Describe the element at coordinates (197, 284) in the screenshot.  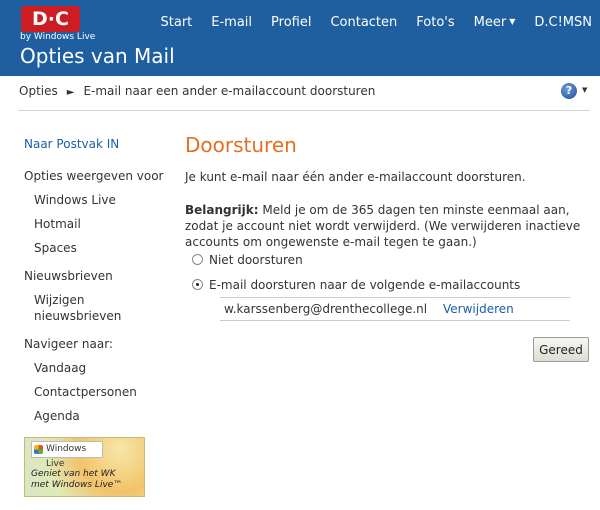
I see `radio-button-selected` at that location.